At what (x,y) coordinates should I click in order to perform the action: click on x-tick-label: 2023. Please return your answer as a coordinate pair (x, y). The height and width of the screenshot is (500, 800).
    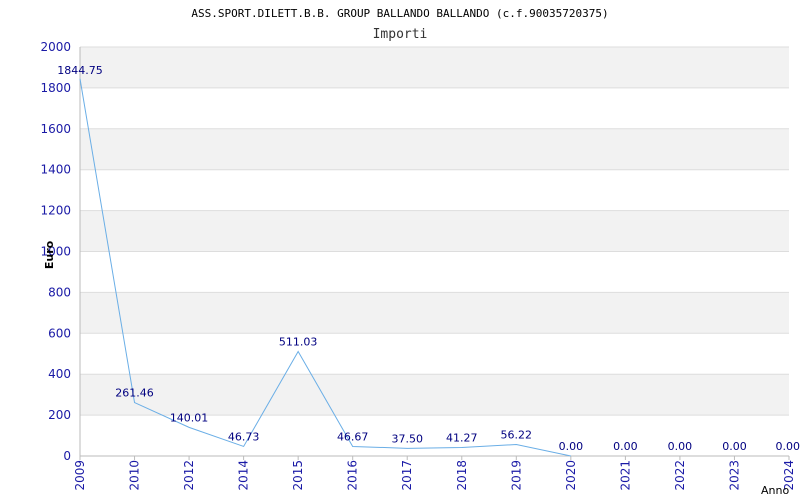
    Looking at the image, I should click on (734, 475).